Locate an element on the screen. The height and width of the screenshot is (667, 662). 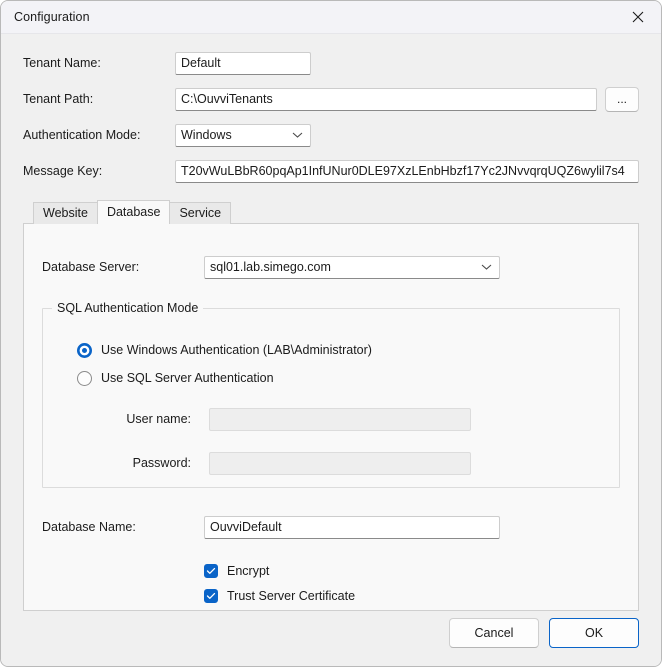
tenant-path-input is located at coordinates (386, 99).